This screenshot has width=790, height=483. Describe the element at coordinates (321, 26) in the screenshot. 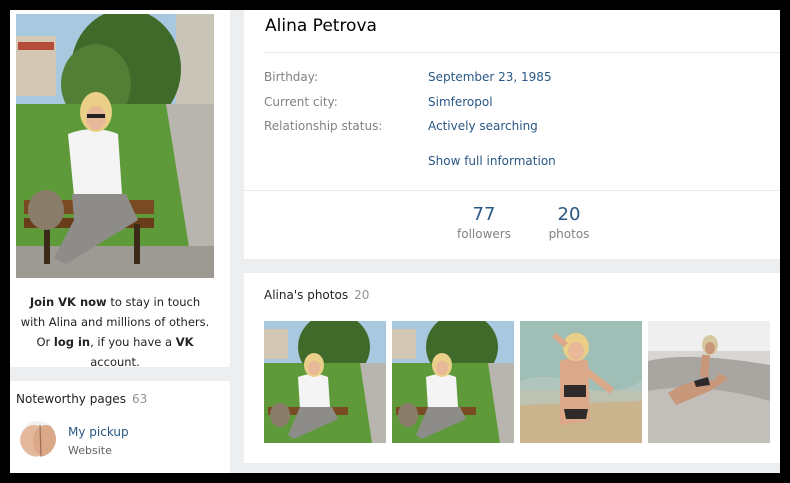

I see `page-title: Alina Petrova` at that location.